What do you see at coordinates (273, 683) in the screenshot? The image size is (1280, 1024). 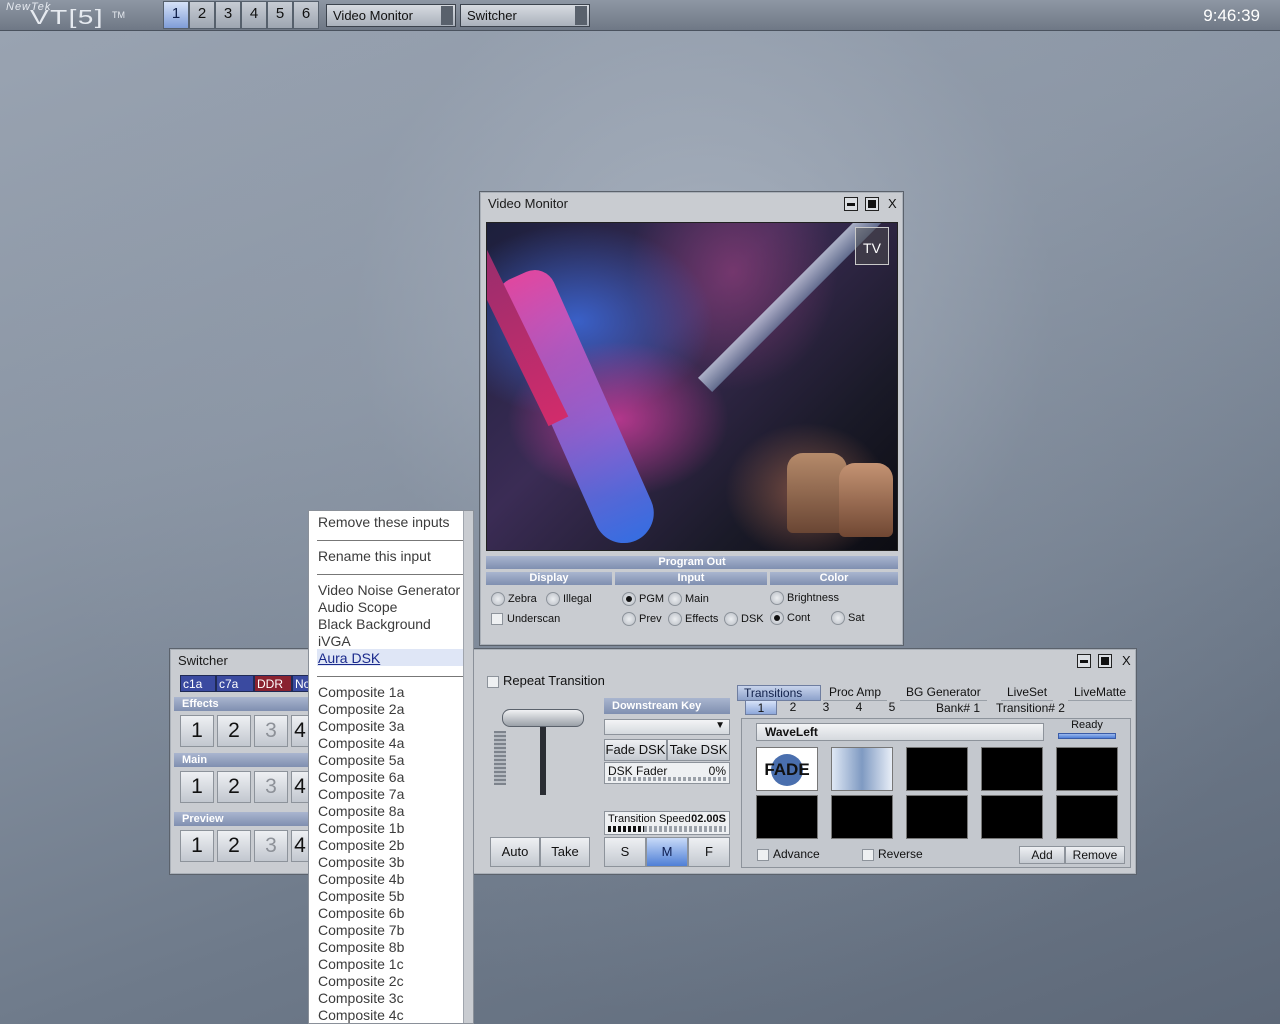 I see `input-chip-ddr: DDR` at bounding box center [273, 683].